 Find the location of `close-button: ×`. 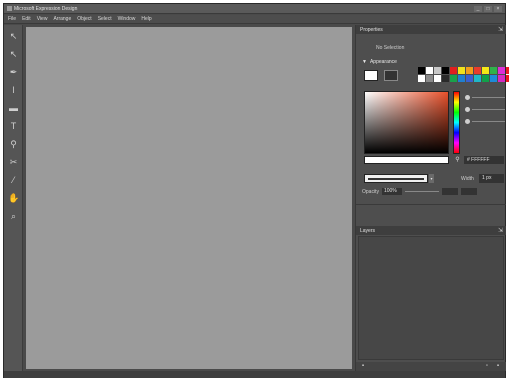

close-button: × is located at coordinates (498, 9).